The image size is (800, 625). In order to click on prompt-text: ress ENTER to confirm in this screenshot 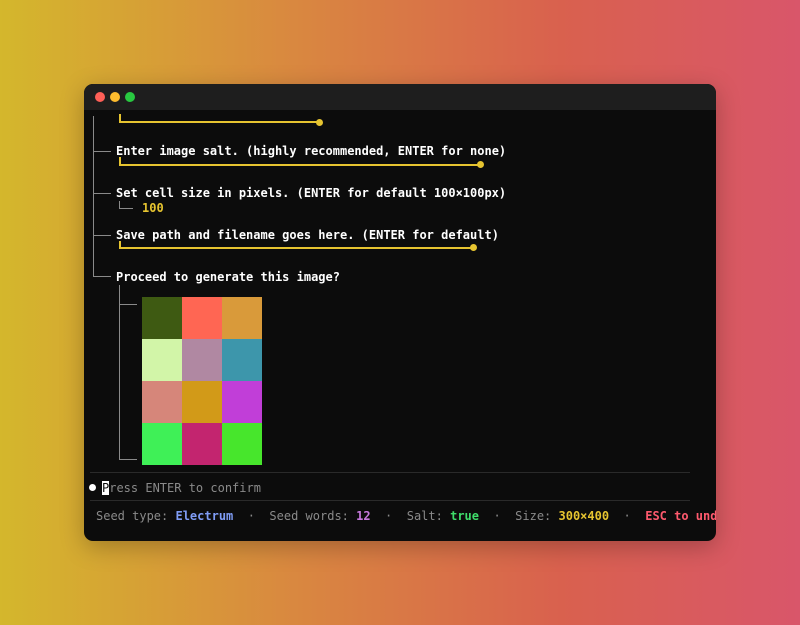, I will do `click(185, 488)`.